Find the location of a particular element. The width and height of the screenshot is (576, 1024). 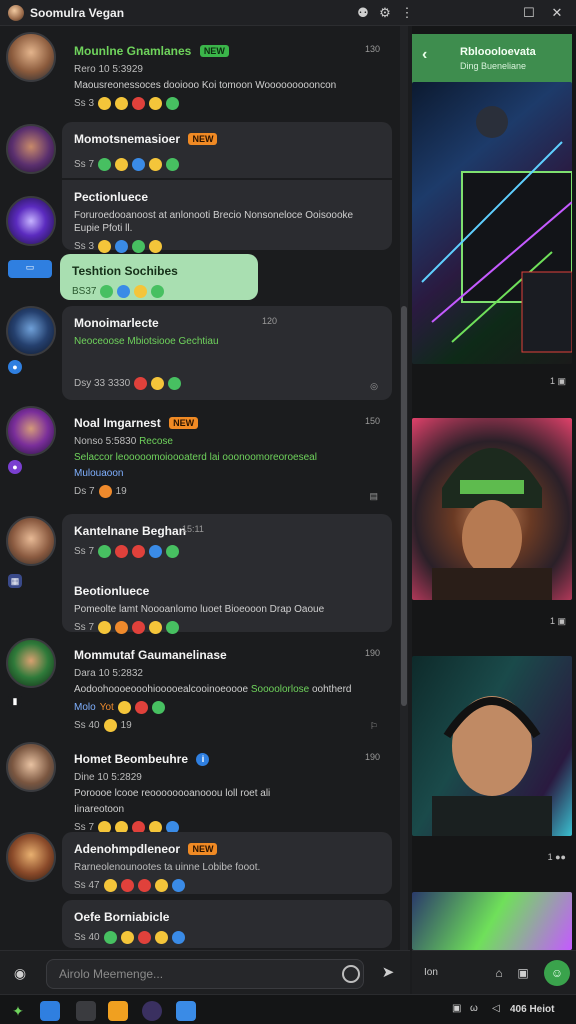

chat-message-highlighted: ▭ Teshtion Sochibes BS37 is located at coordinates (200, 279).